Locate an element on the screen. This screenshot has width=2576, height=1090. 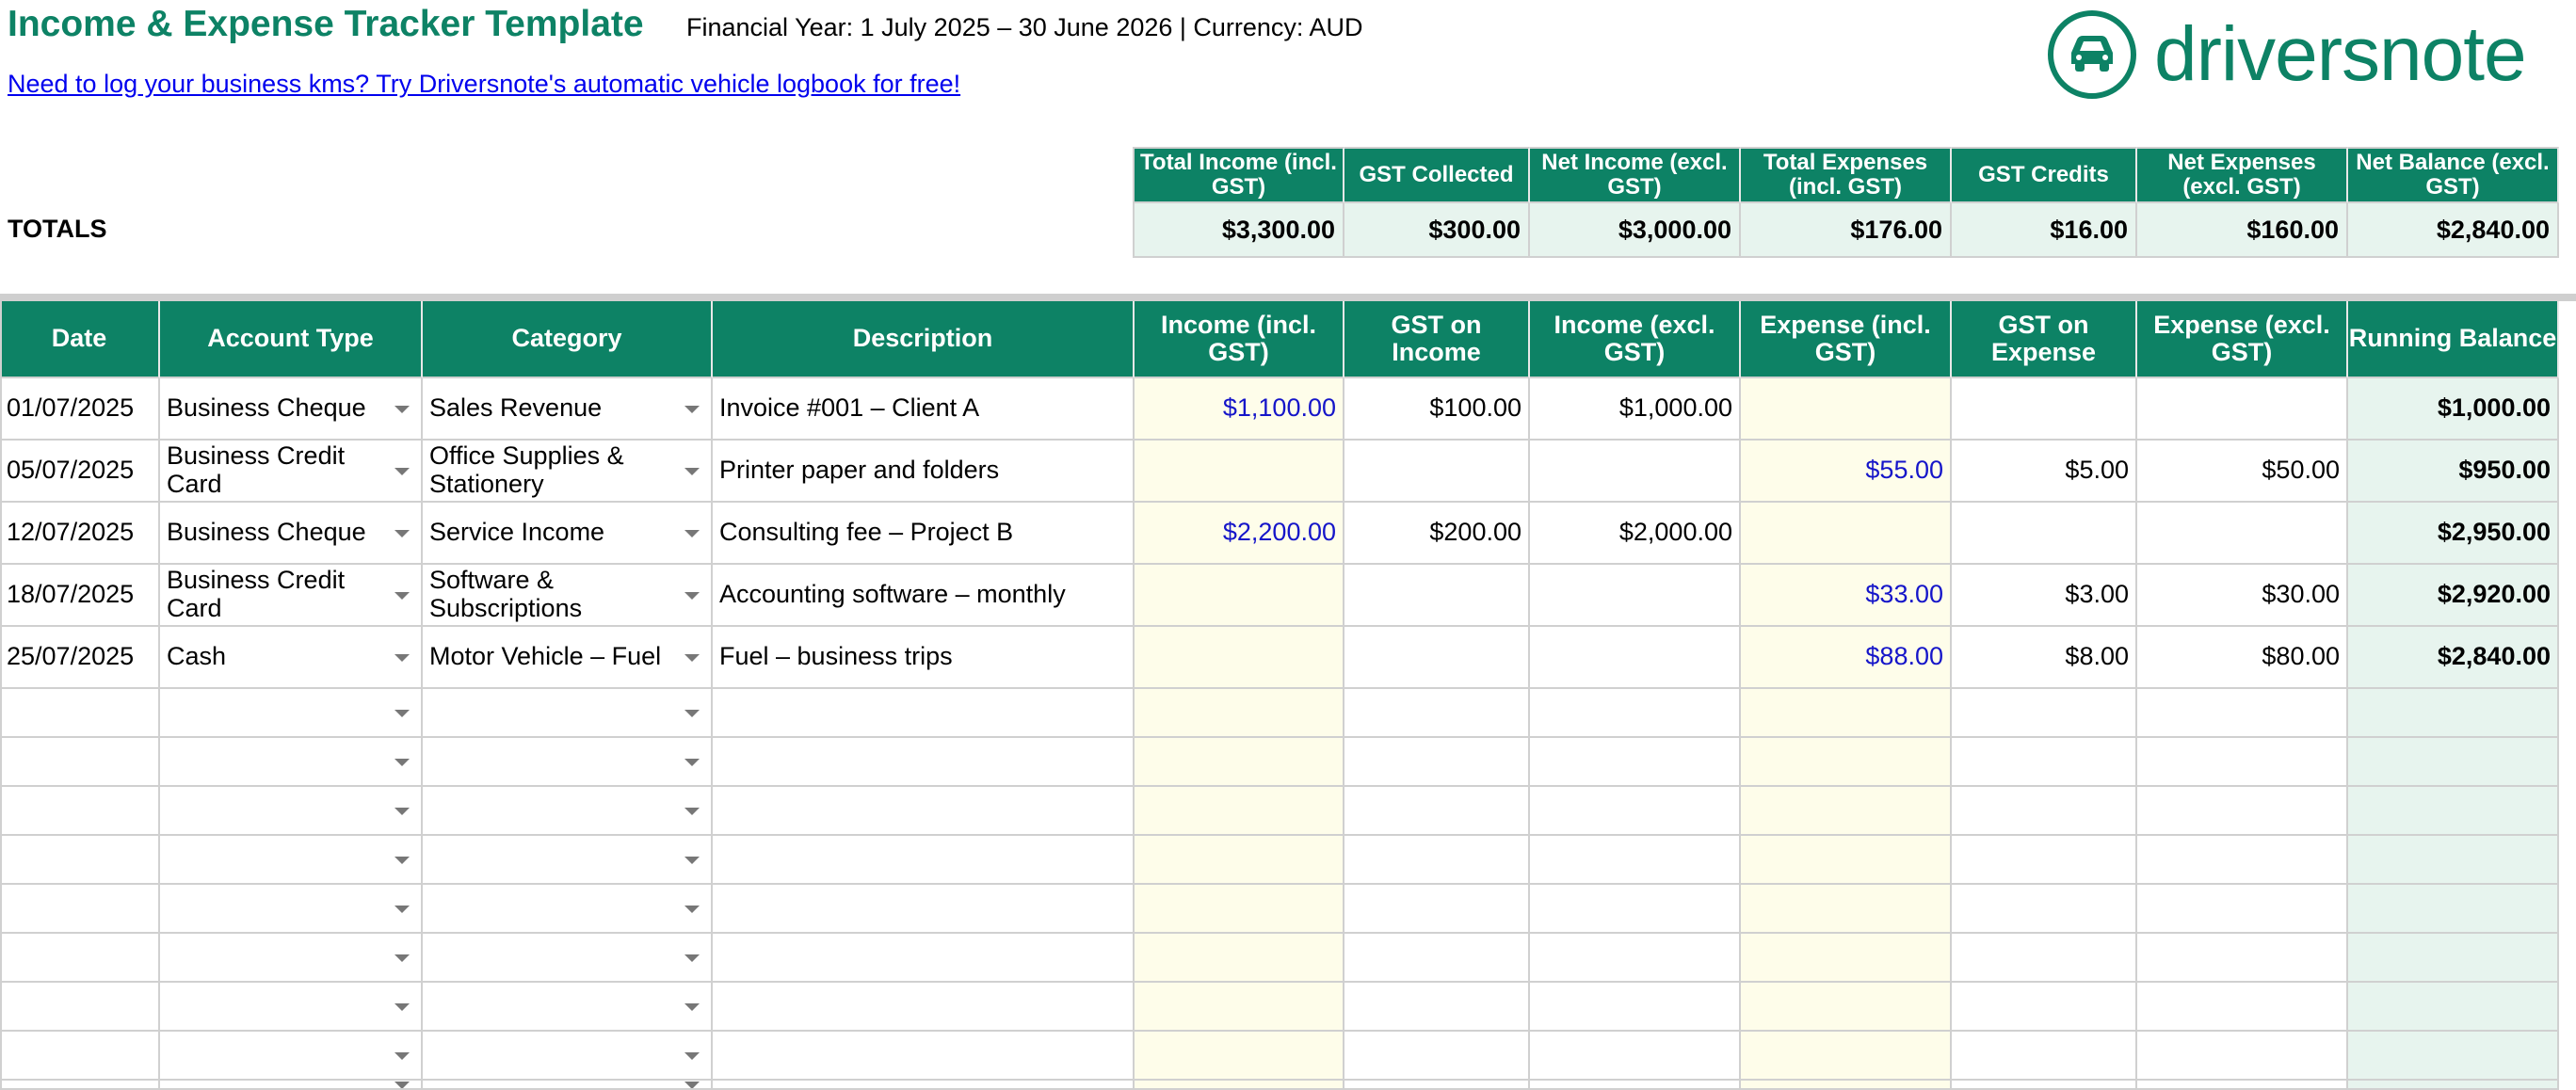
column-header-expense-incl-gst: Expense (incl. GST) is located at coordinates (1846, 339).